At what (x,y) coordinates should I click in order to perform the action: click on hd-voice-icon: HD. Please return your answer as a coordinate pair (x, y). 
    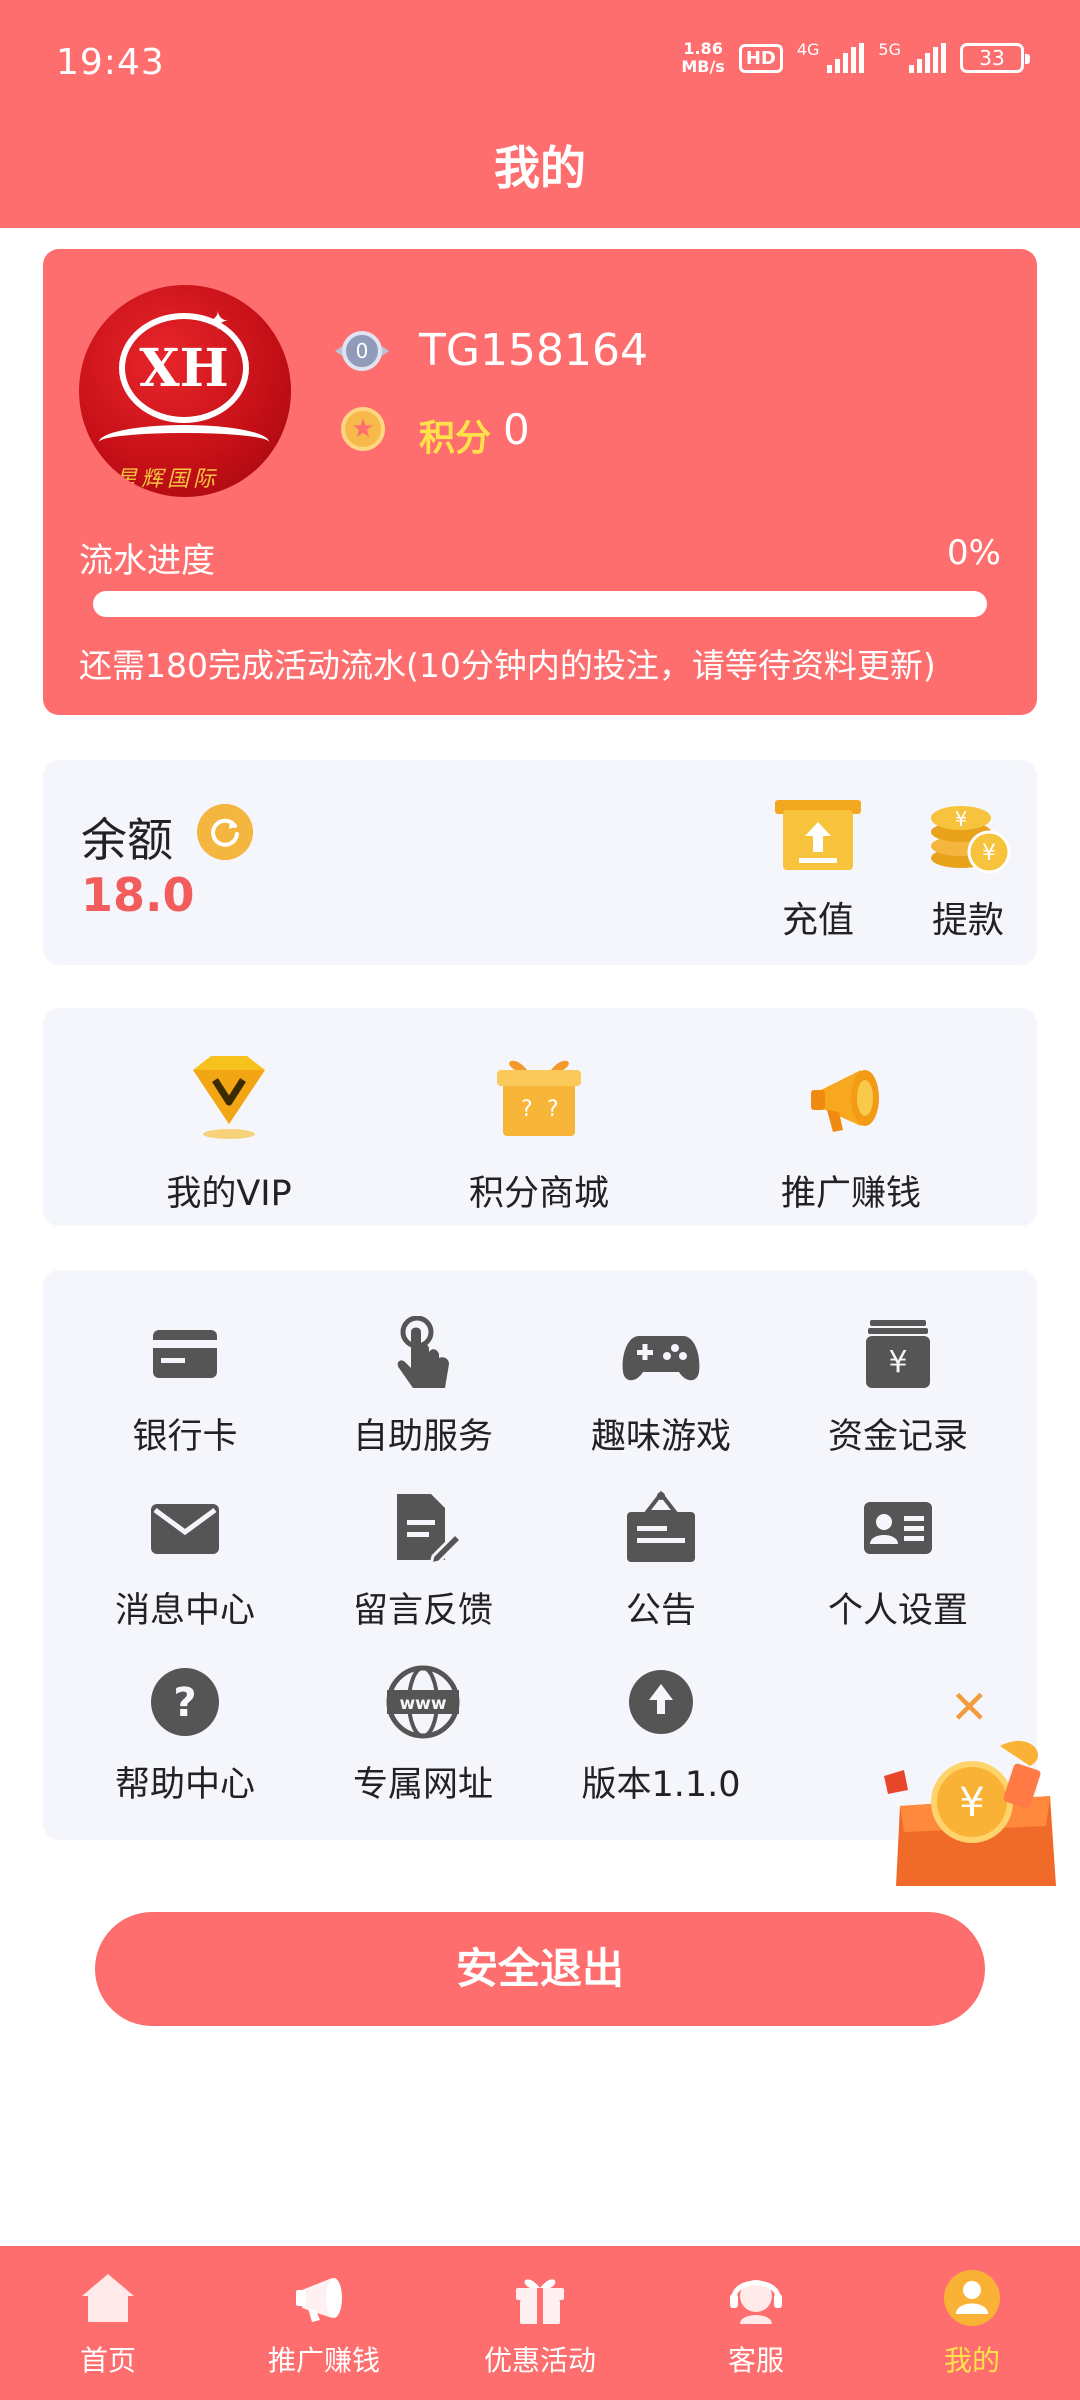
    Looking at the image, I should click on (760, 58).